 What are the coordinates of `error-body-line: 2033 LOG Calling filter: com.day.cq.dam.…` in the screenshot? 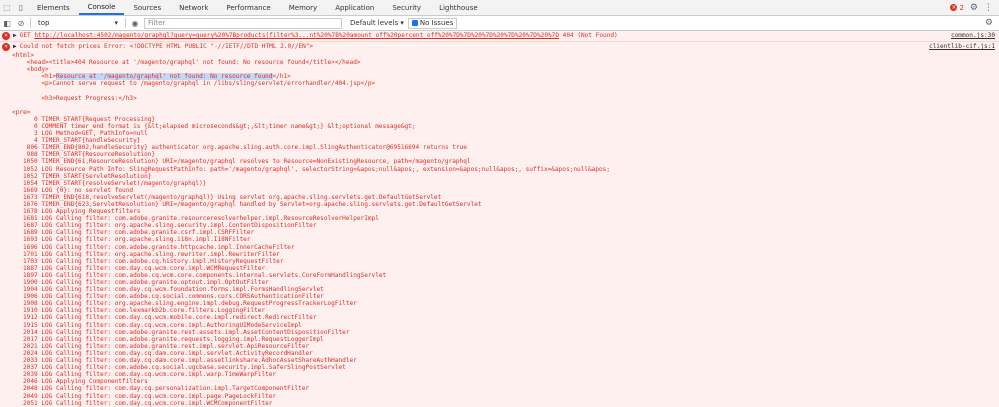 It's located at (184, 361).